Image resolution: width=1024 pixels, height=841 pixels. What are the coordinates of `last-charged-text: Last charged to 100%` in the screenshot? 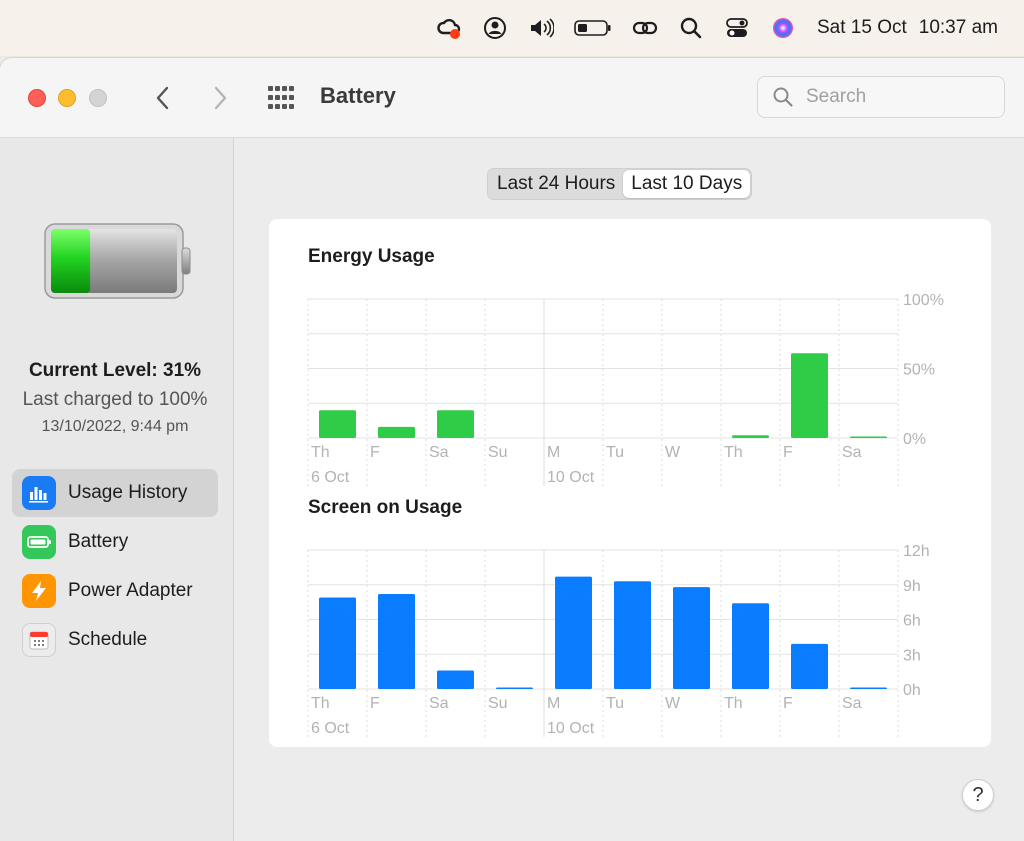 It's located at (115, 399).